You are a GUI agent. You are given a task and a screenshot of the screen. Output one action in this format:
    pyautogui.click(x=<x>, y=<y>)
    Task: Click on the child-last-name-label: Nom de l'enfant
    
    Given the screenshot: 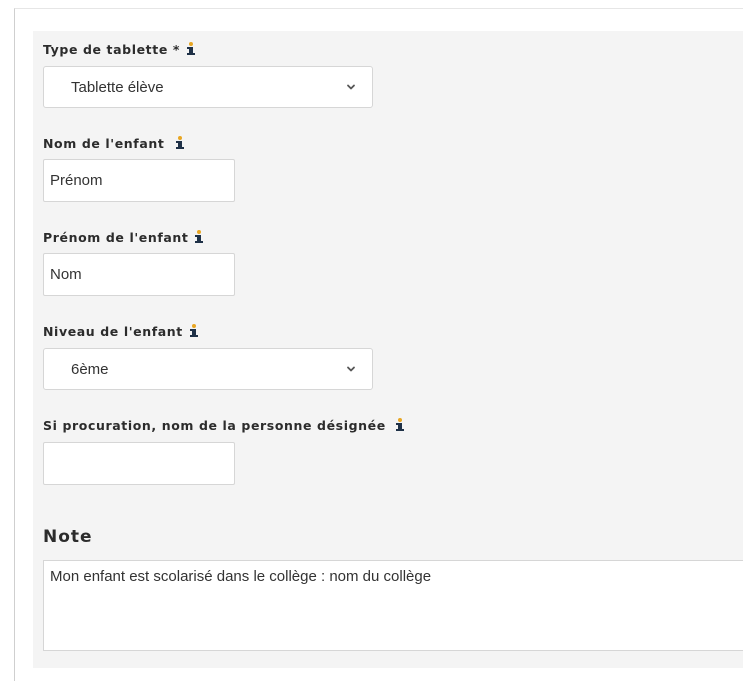 What is the action you would take?
    pyautogui.click(x=114, y=143)
    